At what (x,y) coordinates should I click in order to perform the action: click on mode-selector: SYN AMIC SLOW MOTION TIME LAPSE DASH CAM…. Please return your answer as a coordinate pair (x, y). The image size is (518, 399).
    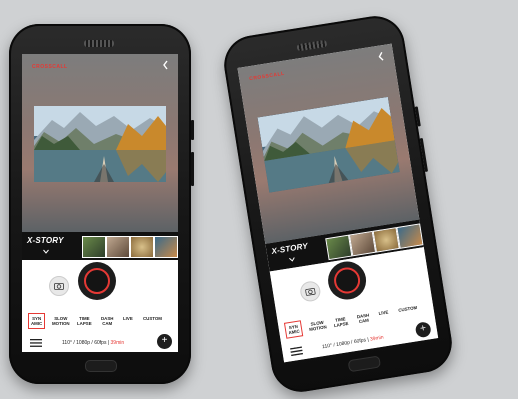
    Looking at the image, I should click on (100, 323).